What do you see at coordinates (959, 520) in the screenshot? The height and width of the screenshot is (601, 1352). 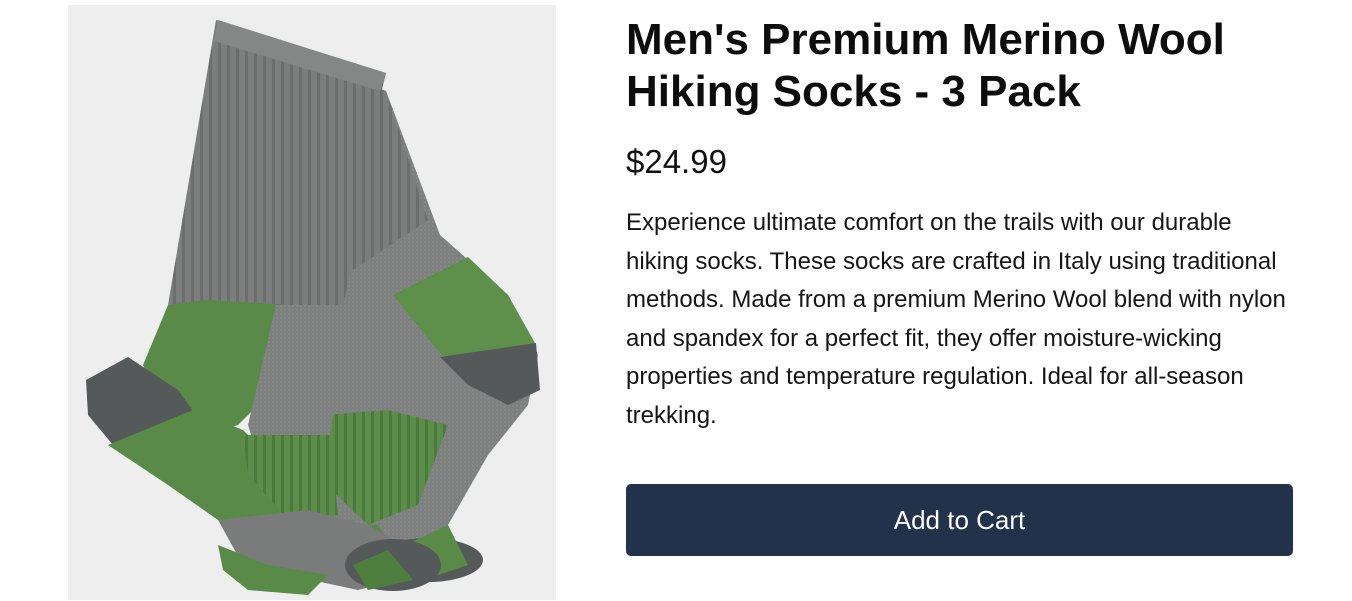 I see `add-to-cart-button: Add to Cart` at bounding box center [959, 520].